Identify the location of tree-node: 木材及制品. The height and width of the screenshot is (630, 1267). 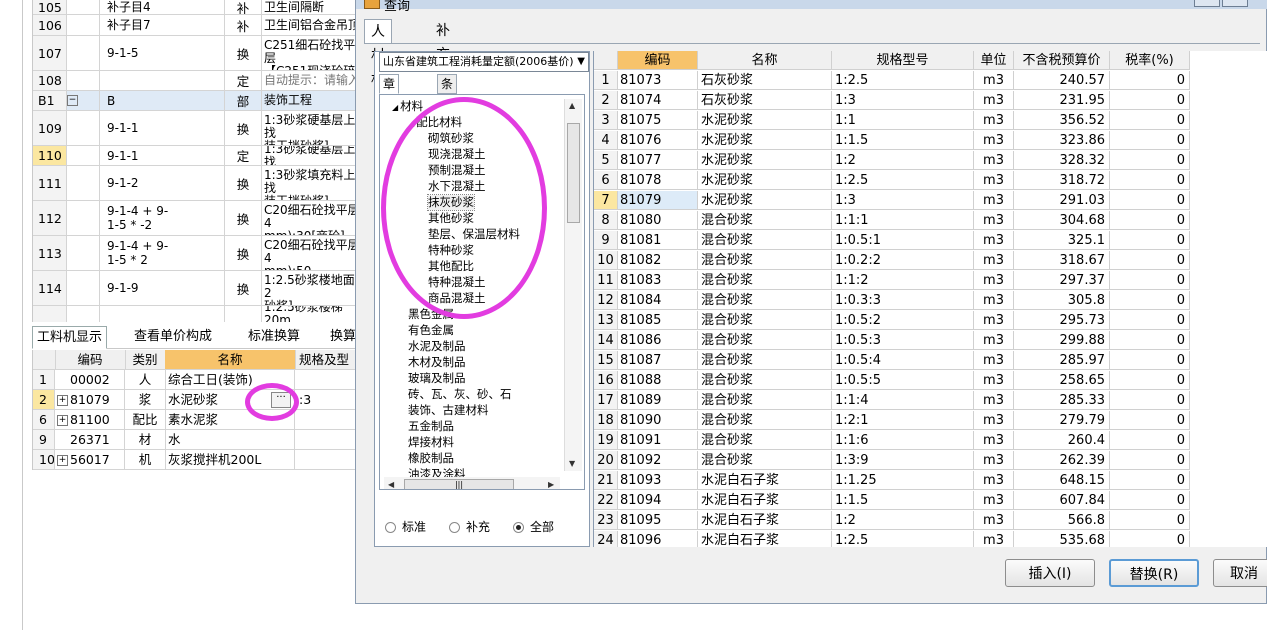
(437, 362).